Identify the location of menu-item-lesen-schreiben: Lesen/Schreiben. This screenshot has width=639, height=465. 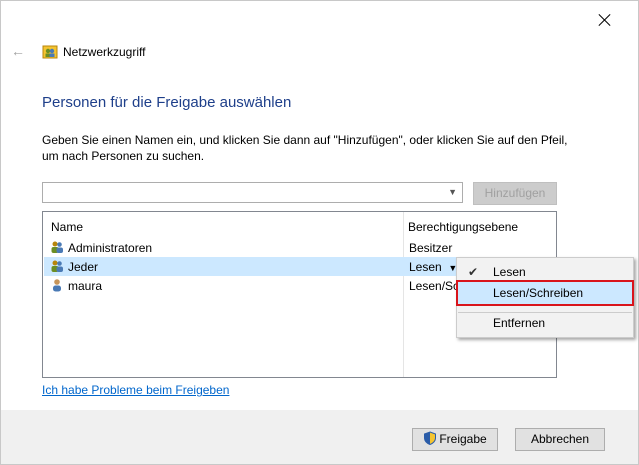
(545, 293).